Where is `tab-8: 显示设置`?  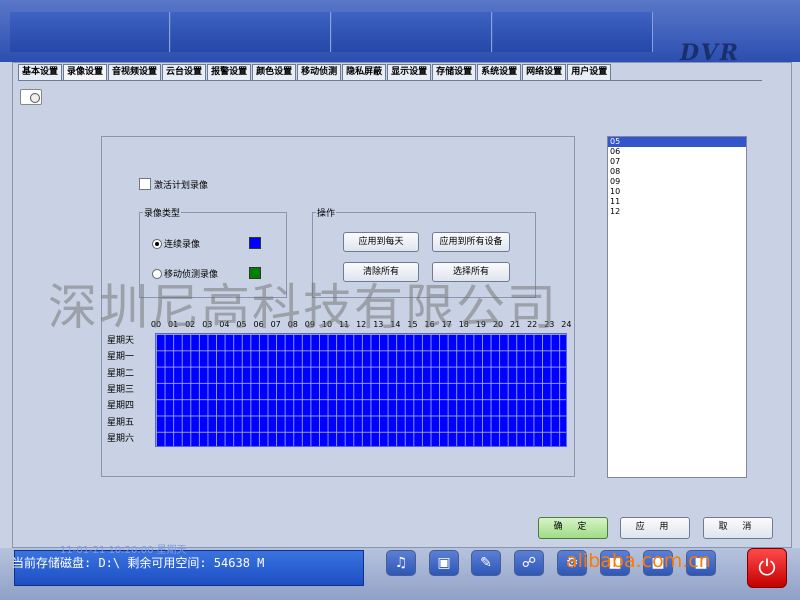 tab-8: 显示设置 is located at coordinates (409, 72).